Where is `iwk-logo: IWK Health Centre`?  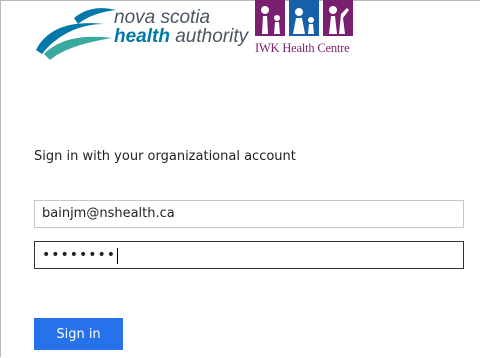
iwk-logo: IWK Health Centre is located at coordinates (310, 29).